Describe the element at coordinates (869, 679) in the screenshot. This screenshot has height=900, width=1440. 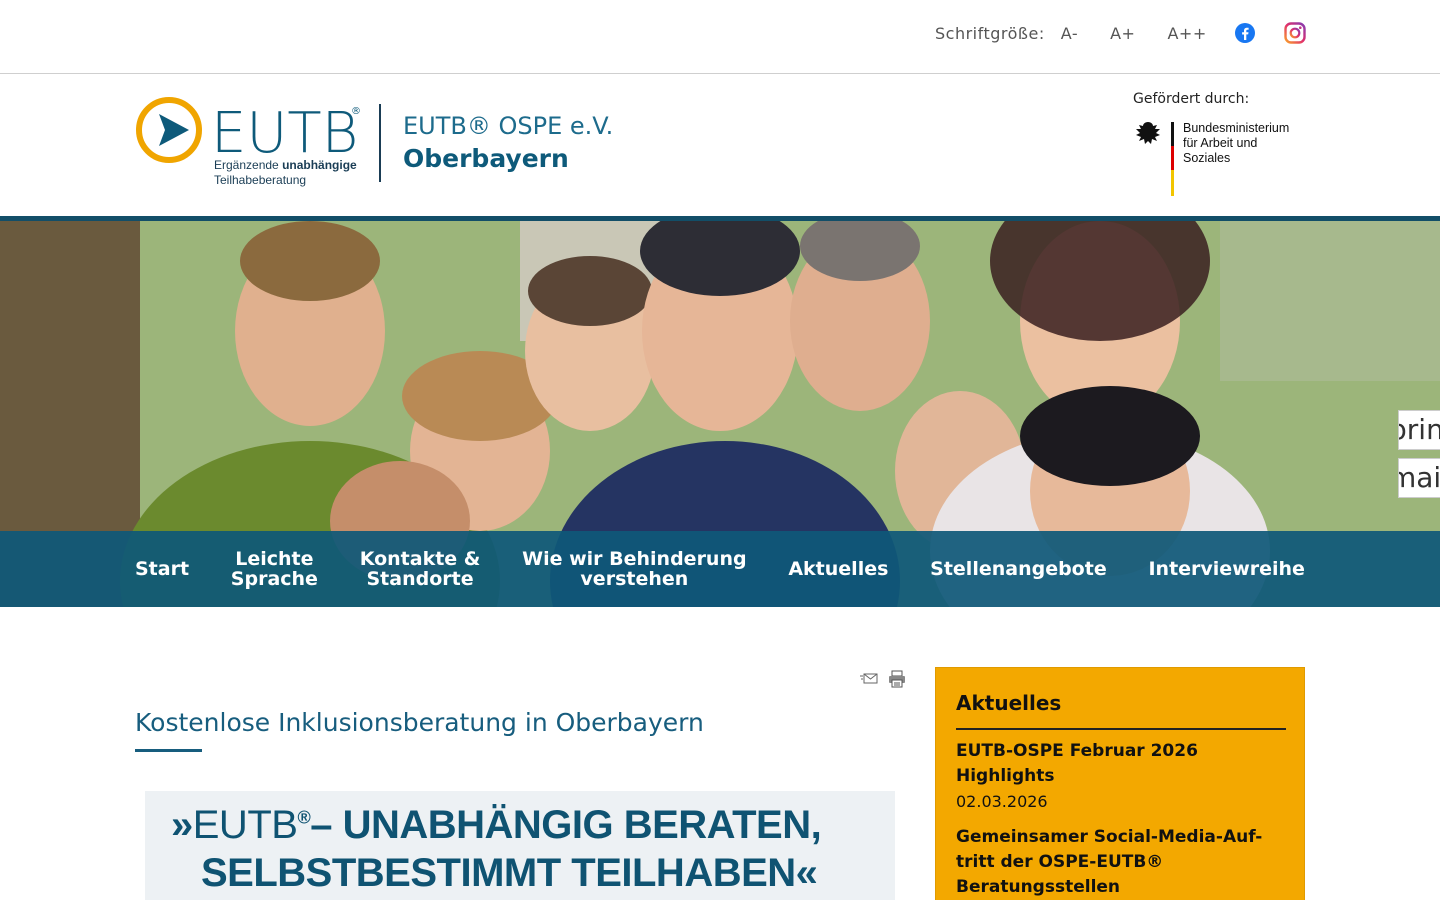
I see `email-icon` at that location.